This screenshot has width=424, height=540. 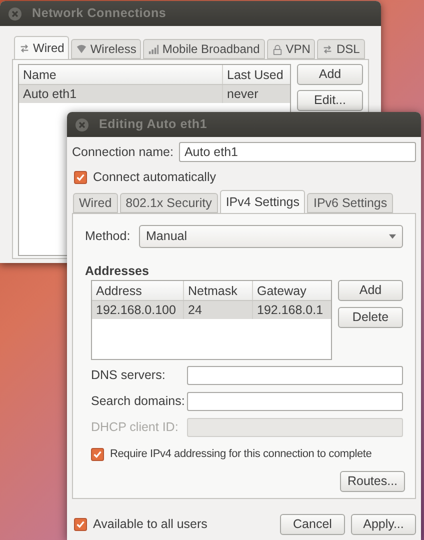 What do you see at coordinates (154, 177) in the screenshot?
I see `checkbox-label: Connect automatically` at bounding box center [154, 177].